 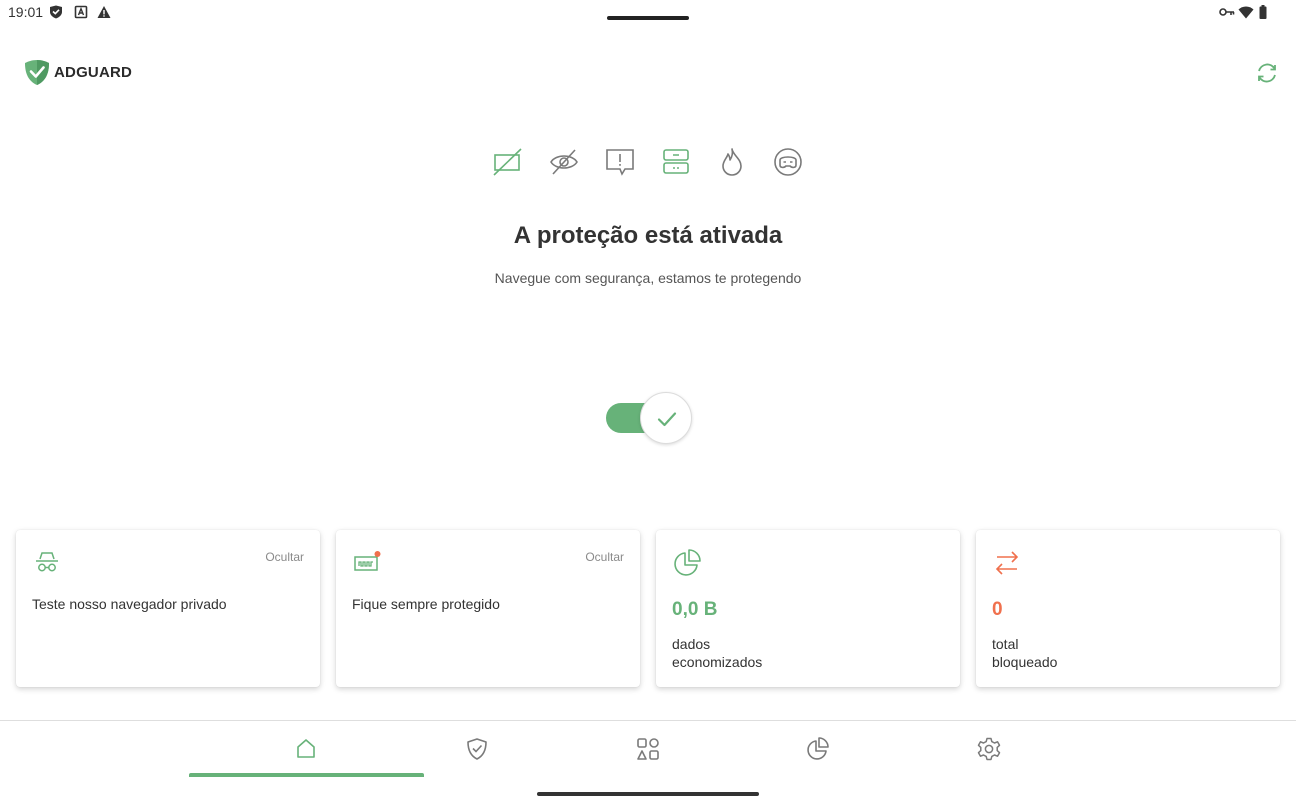 I want to click on nav-divider, so click(x=648, y=720).